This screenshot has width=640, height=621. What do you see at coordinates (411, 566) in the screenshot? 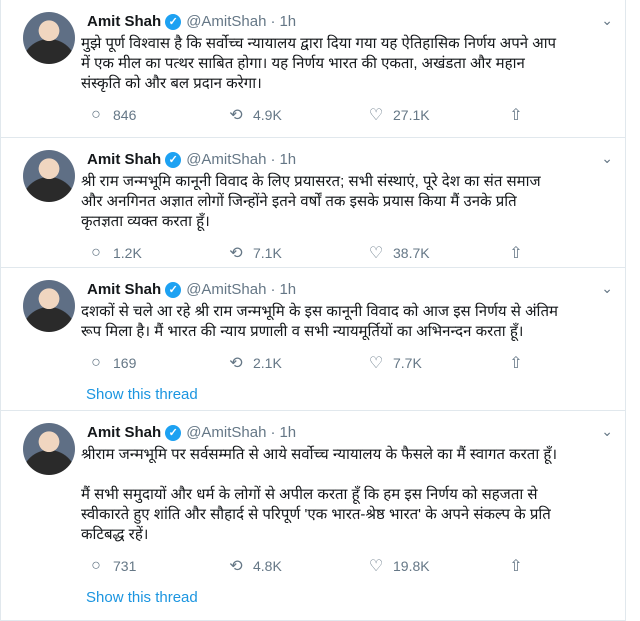
I see `like-count: 19.8K` at bounding box center [411, 566].